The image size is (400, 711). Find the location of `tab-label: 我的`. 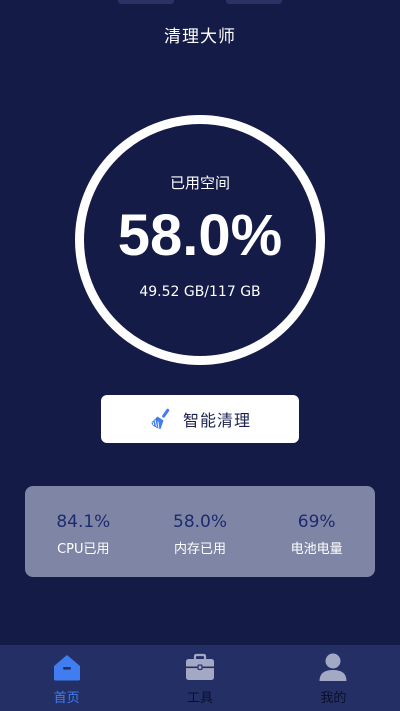

tab-label: 我的 is located at coordinates (333, 698).